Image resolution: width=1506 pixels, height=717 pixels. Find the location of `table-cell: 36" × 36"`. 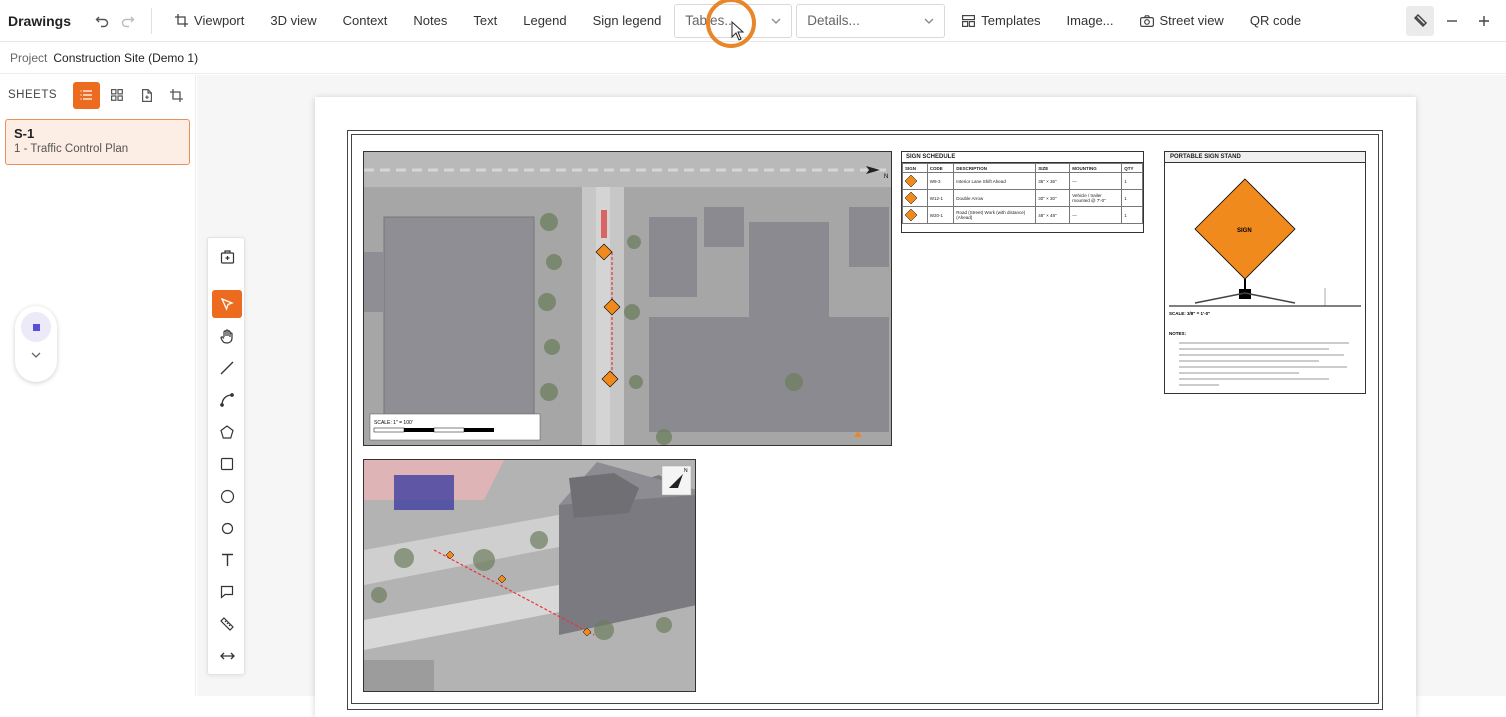

table-cell: 36" × 36" is located at coordinates (1053, 181).